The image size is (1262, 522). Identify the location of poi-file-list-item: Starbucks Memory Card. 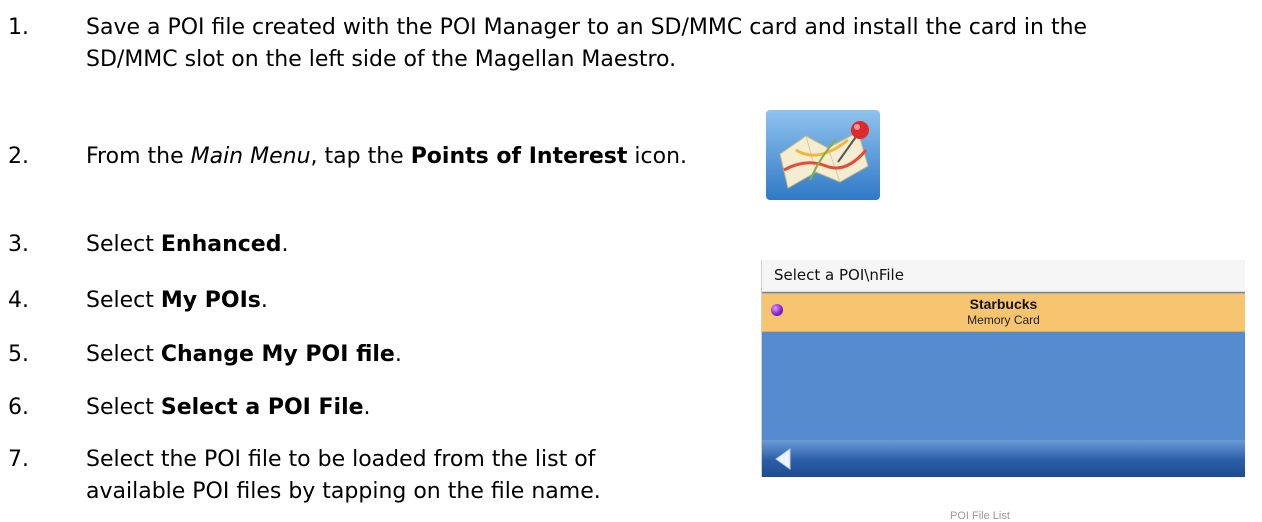
(1003, 312).